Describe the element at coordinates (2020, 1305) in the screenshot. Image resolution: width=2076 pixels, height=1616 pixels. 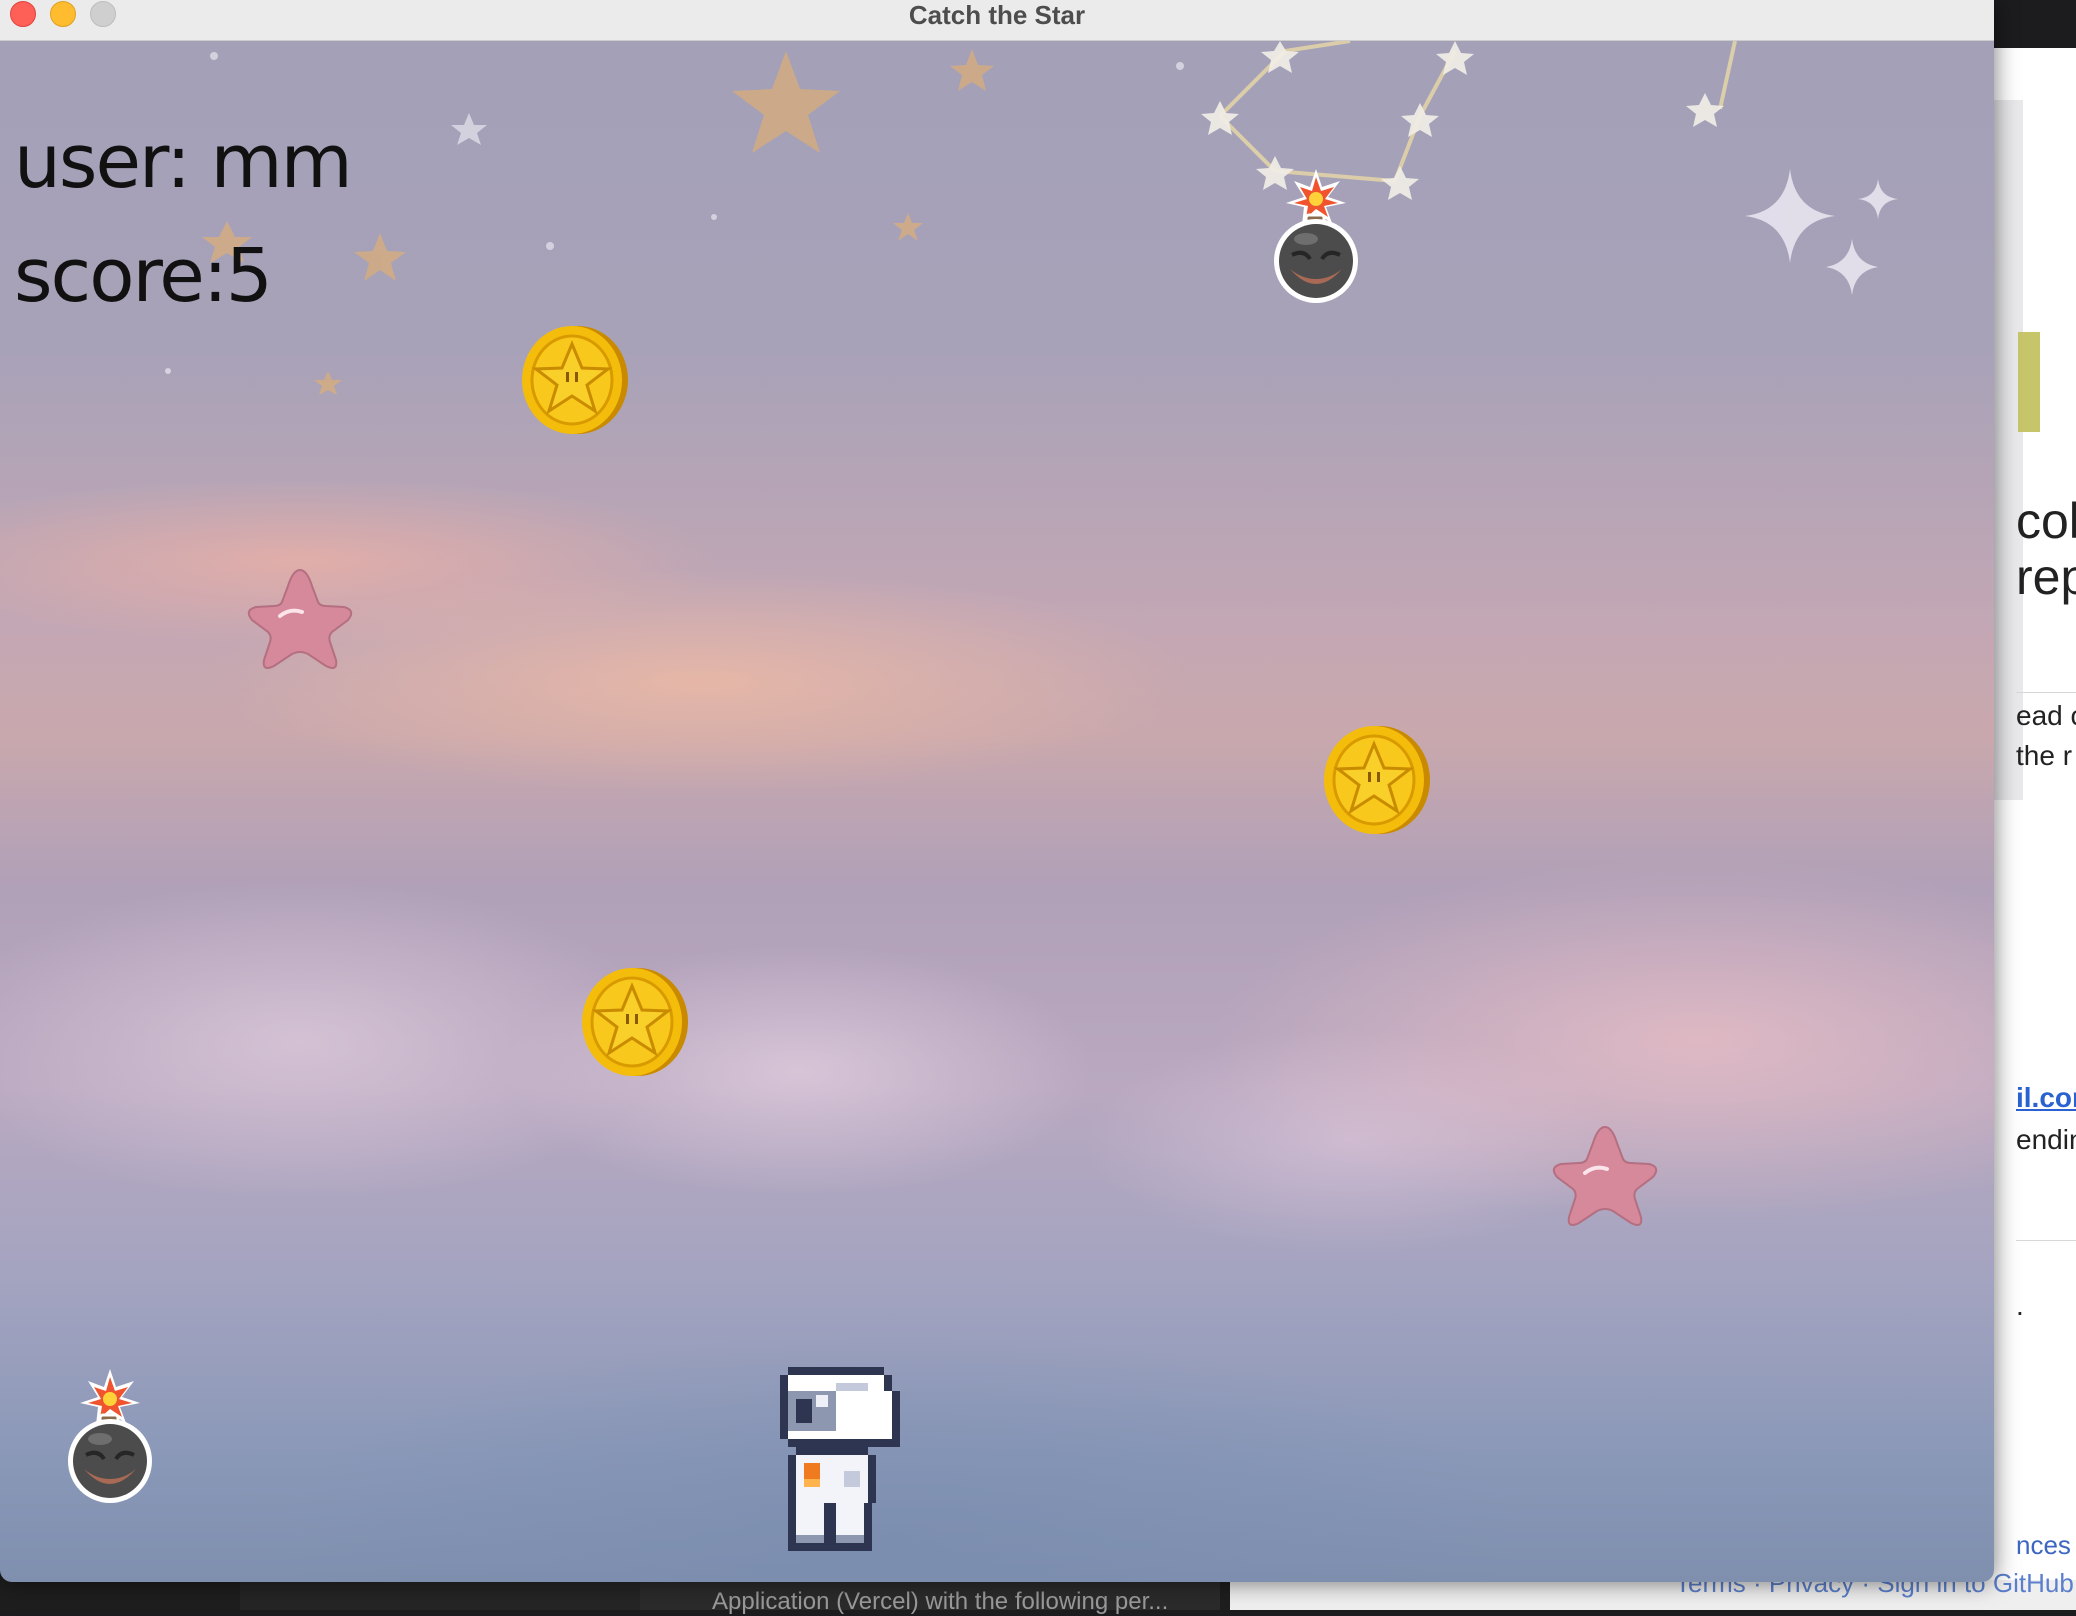
I see `background-text-fragment: .` at that location.